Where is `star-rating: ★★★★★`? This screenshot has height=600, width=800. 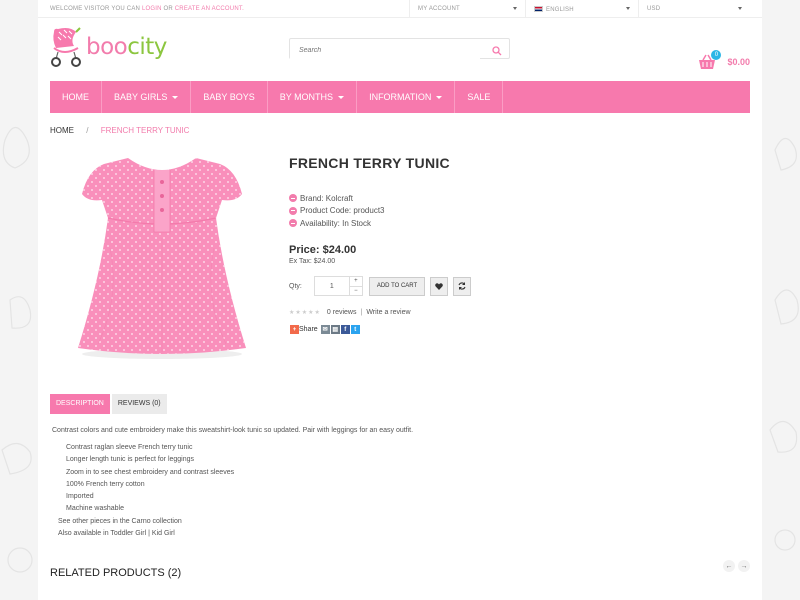 star-rating: ★★★★★ is located at coordinates (305, 313).